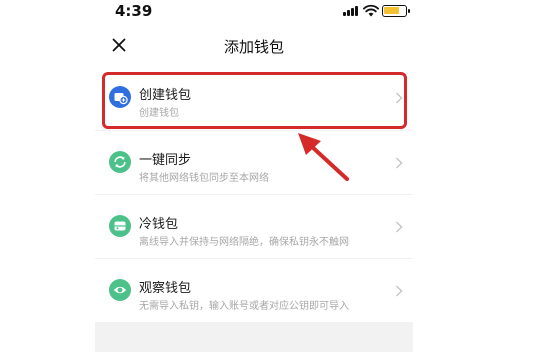 The width and height of the screenshot is (555, 352). I want to click on eye-icon, so click(120, 290).